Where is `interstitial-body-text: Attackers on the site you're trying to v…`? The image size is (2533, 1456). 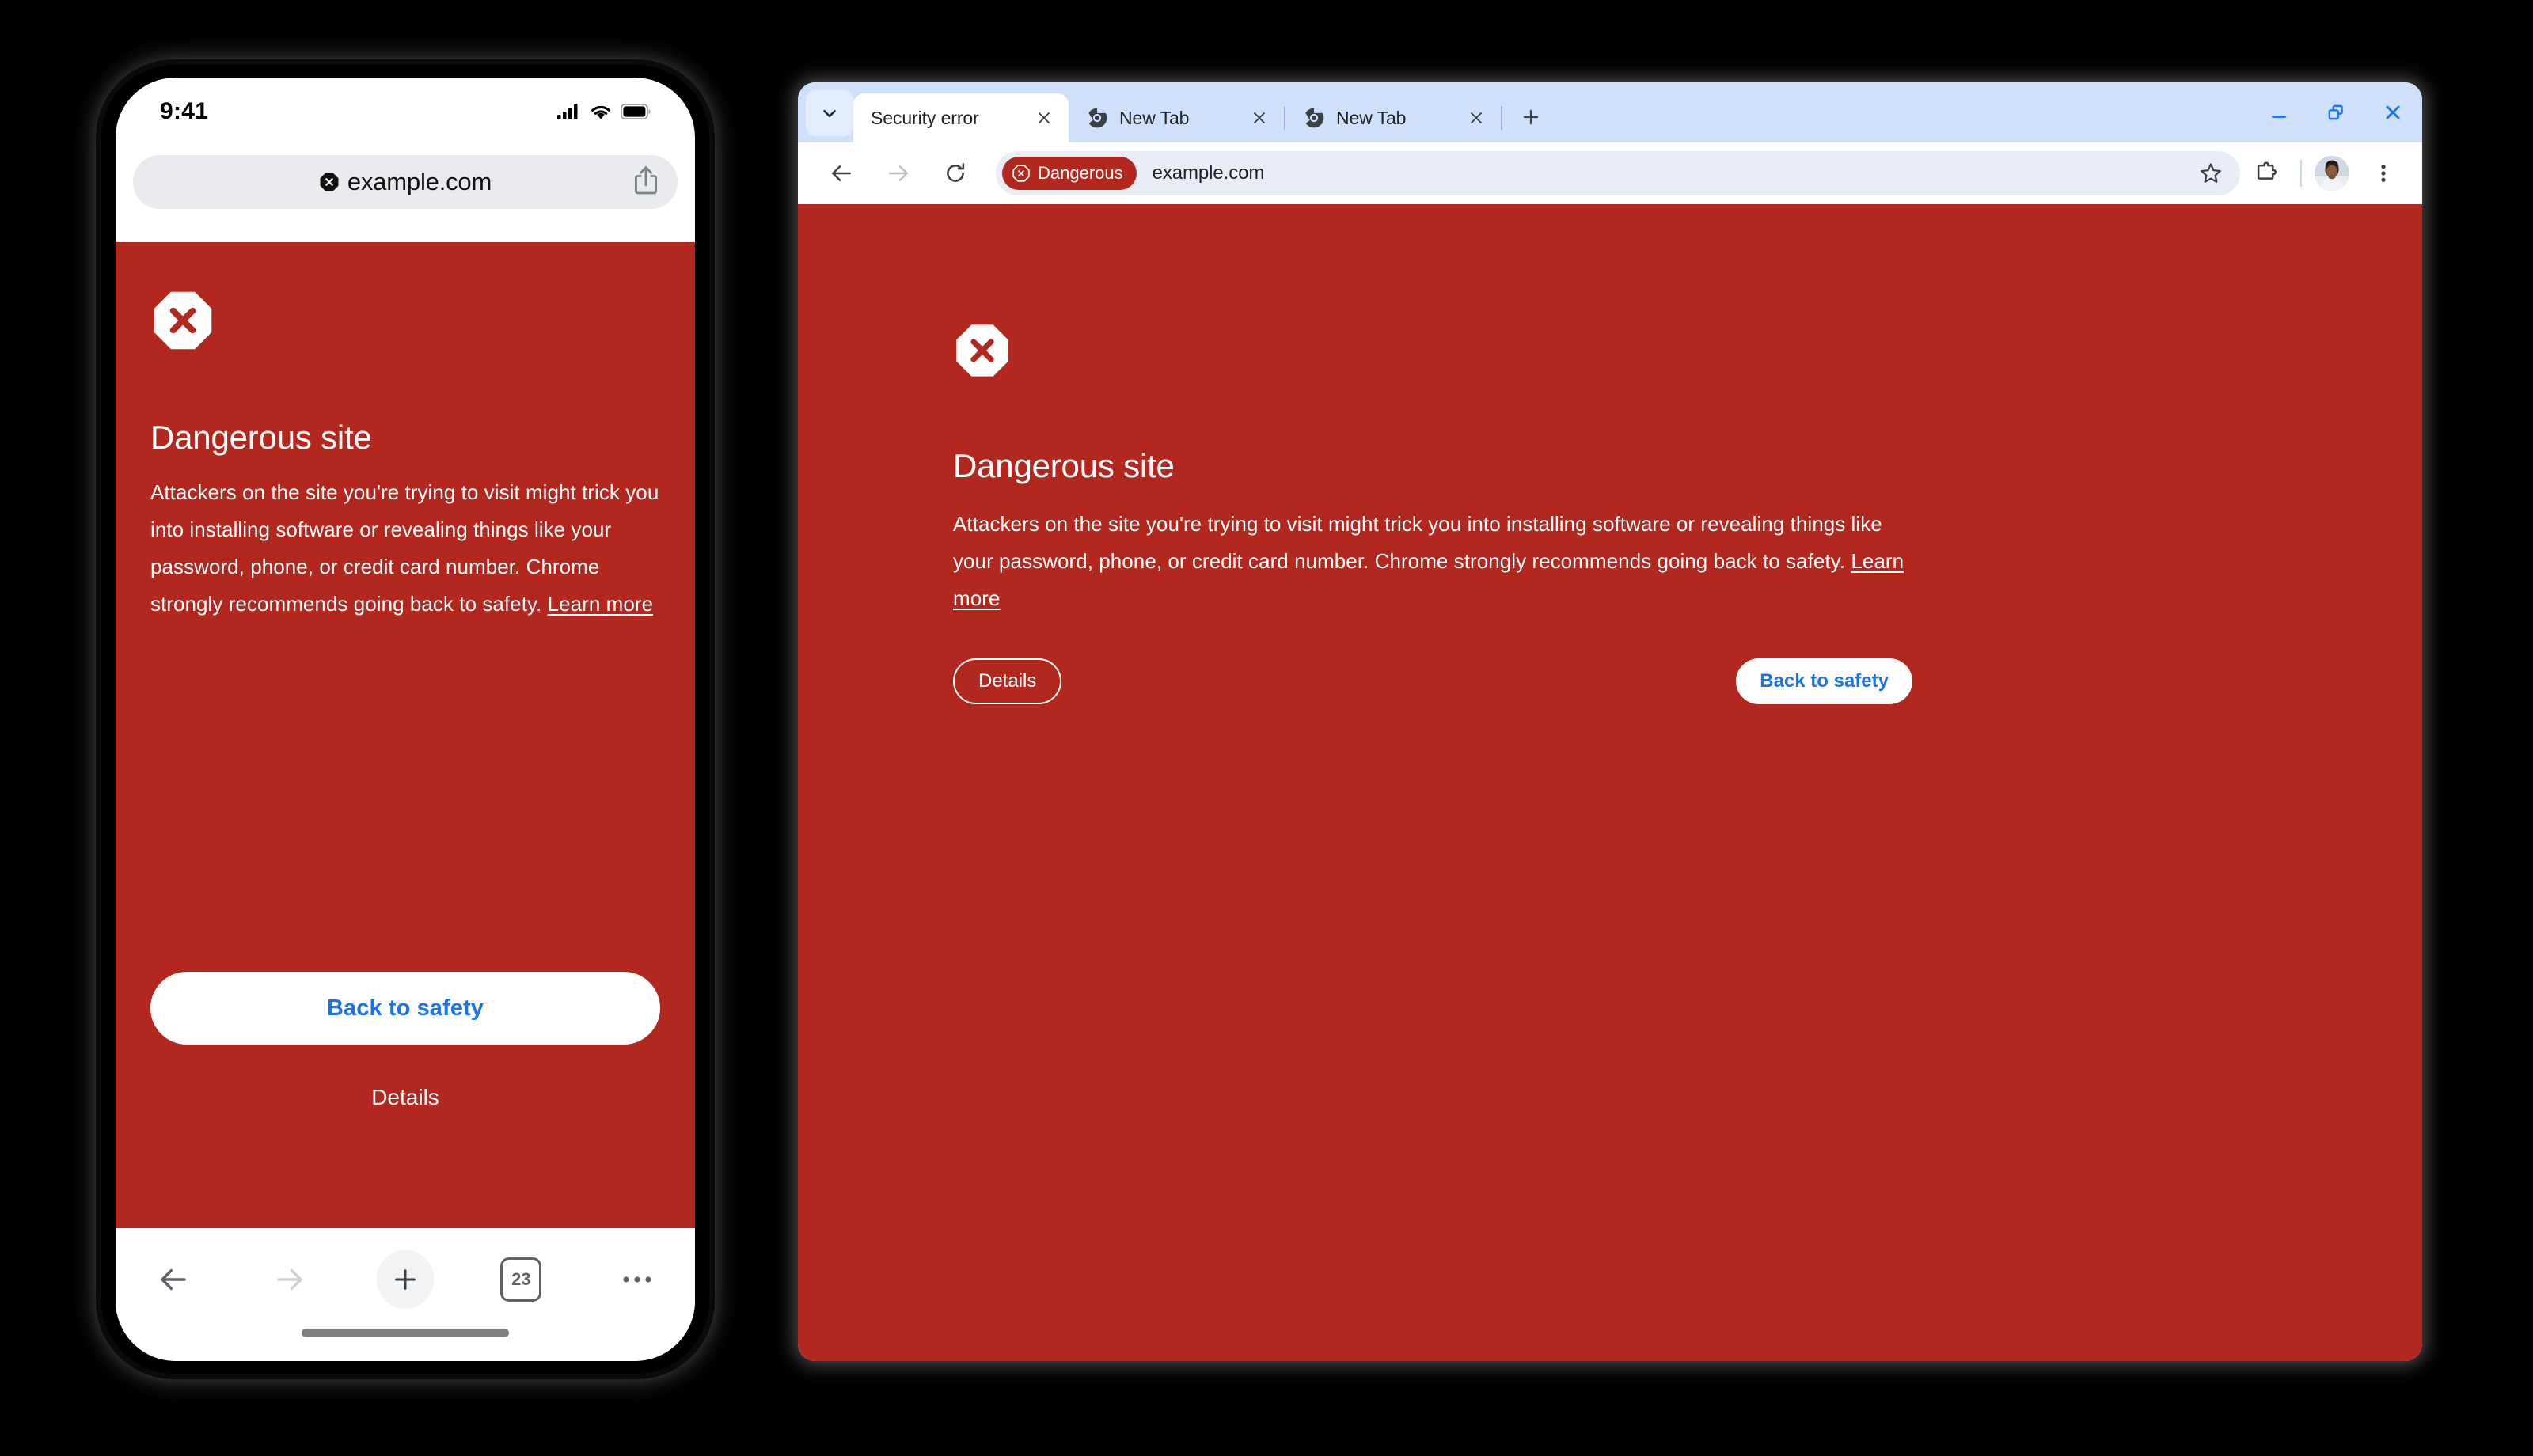 interstitial-body-text: Attackers on the site you're trying to v… is located at coordinates (1417, 542).